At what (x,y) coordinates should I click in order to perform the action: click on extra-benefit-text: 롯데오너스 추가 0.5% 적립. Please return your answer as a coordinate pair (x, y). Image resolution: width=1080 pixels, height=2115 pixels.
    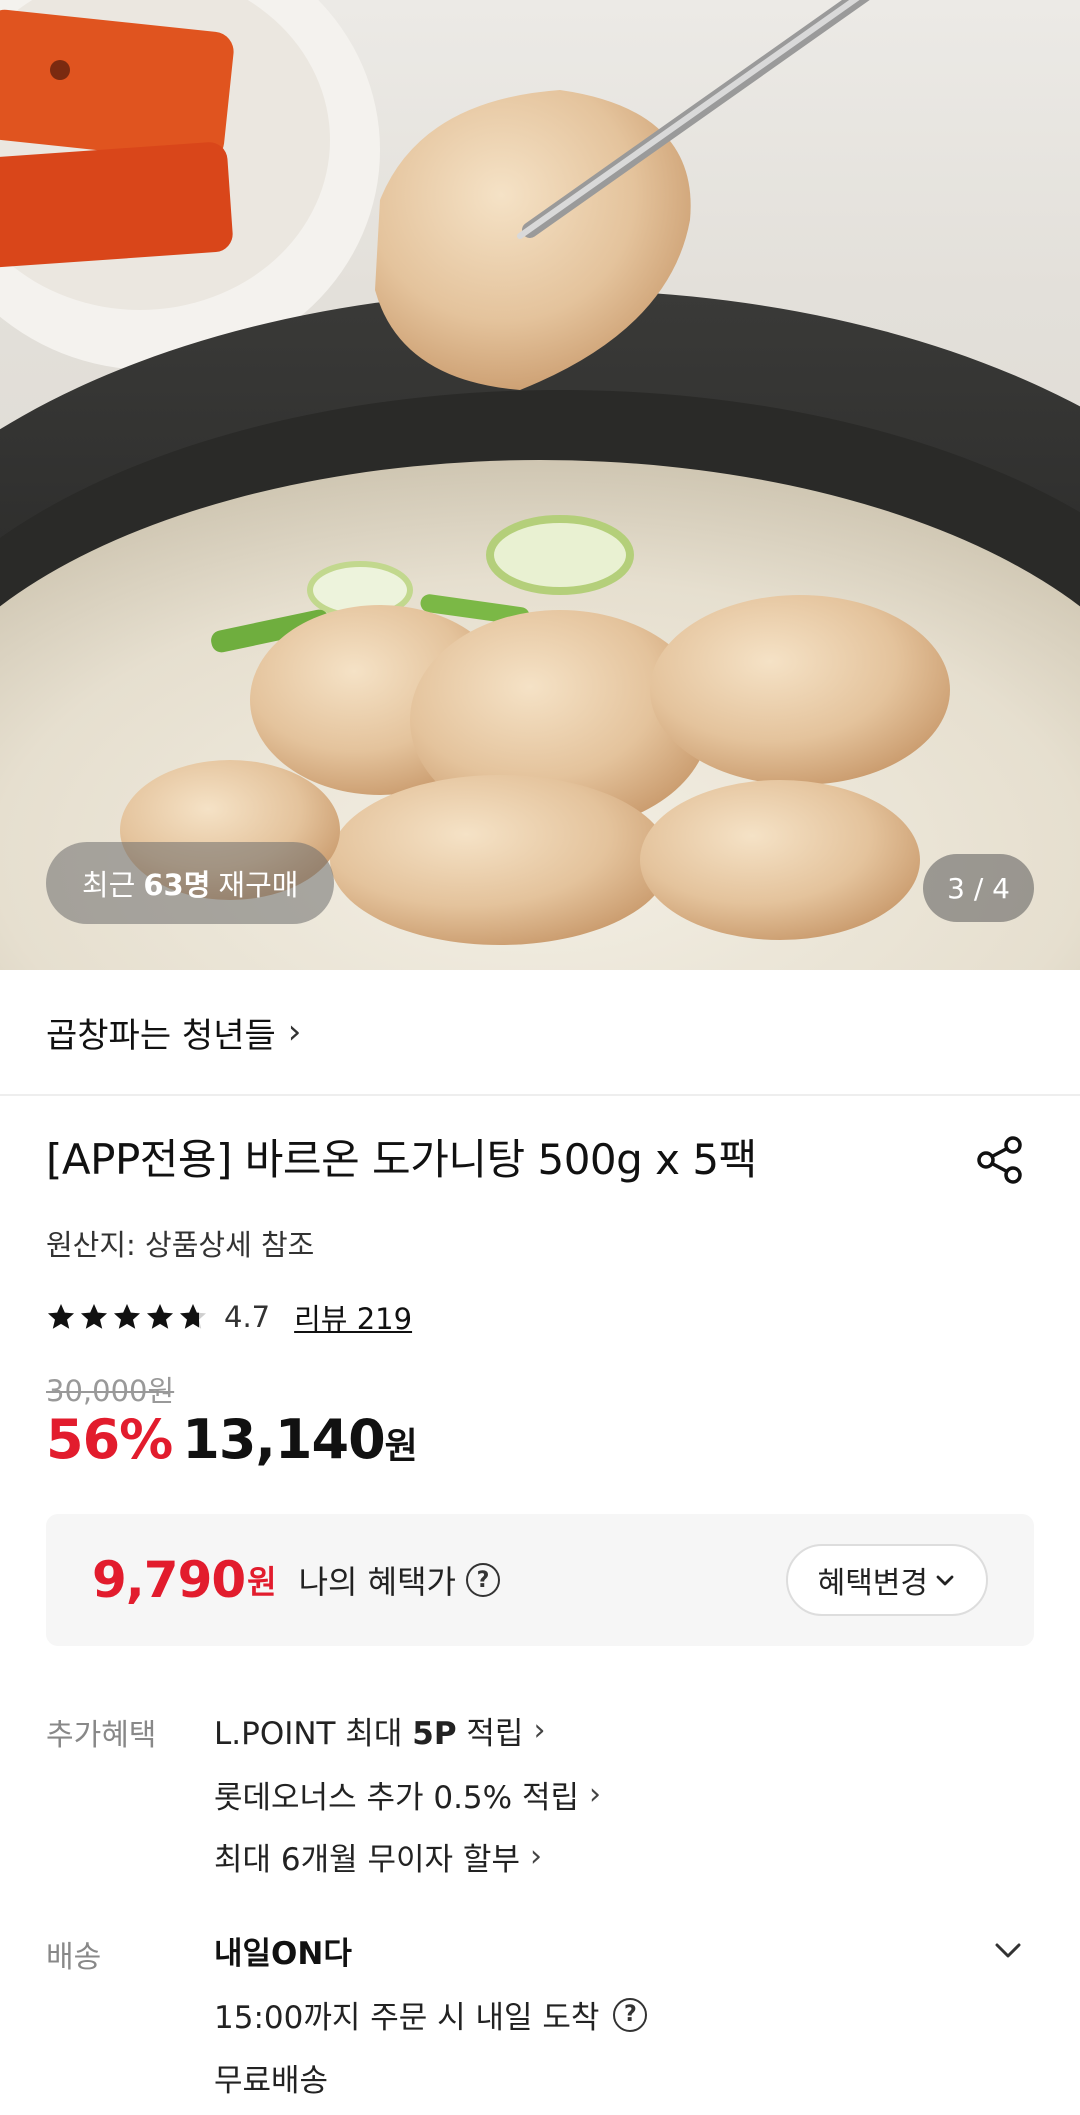
    Looking at the image, I should click on (396, 1798).